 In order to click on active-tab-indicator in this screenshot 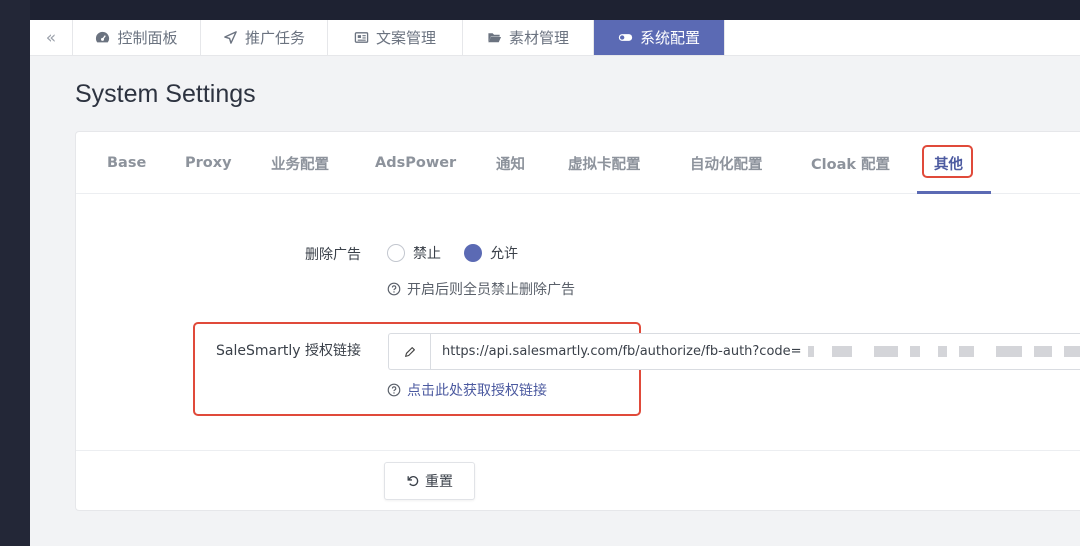, I will do `click(954, 192)`.